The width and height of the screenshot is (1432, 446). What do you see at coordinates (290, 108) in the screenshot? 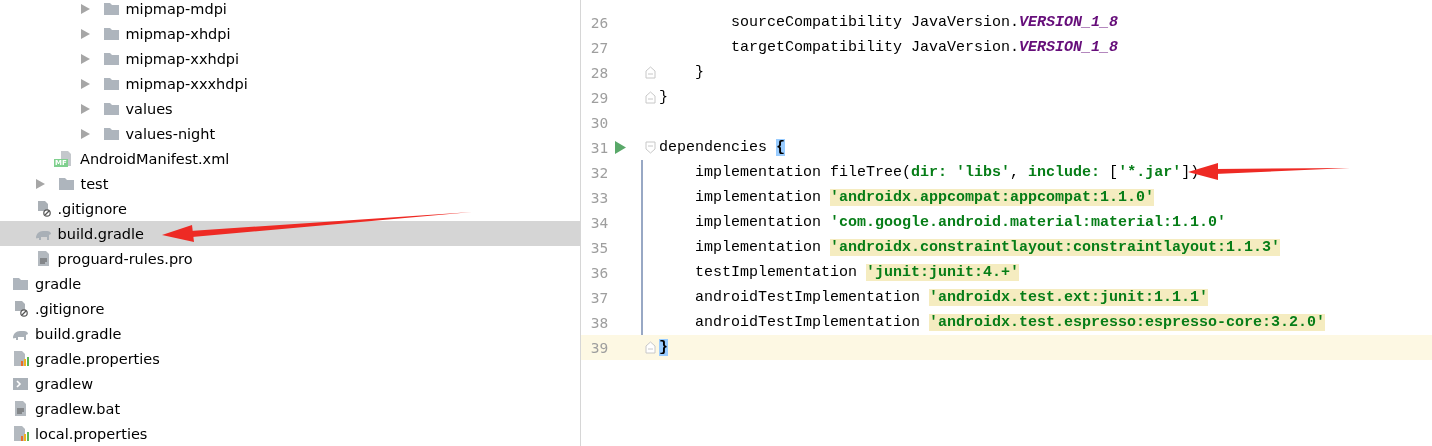
I see `tree-item: values` at bounding box center [290, 108].